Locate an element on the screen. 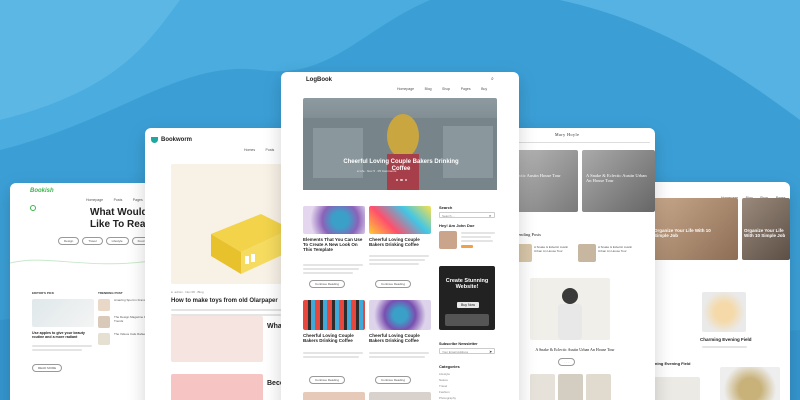  category-item: Nature is located at coordinates (443, 380).